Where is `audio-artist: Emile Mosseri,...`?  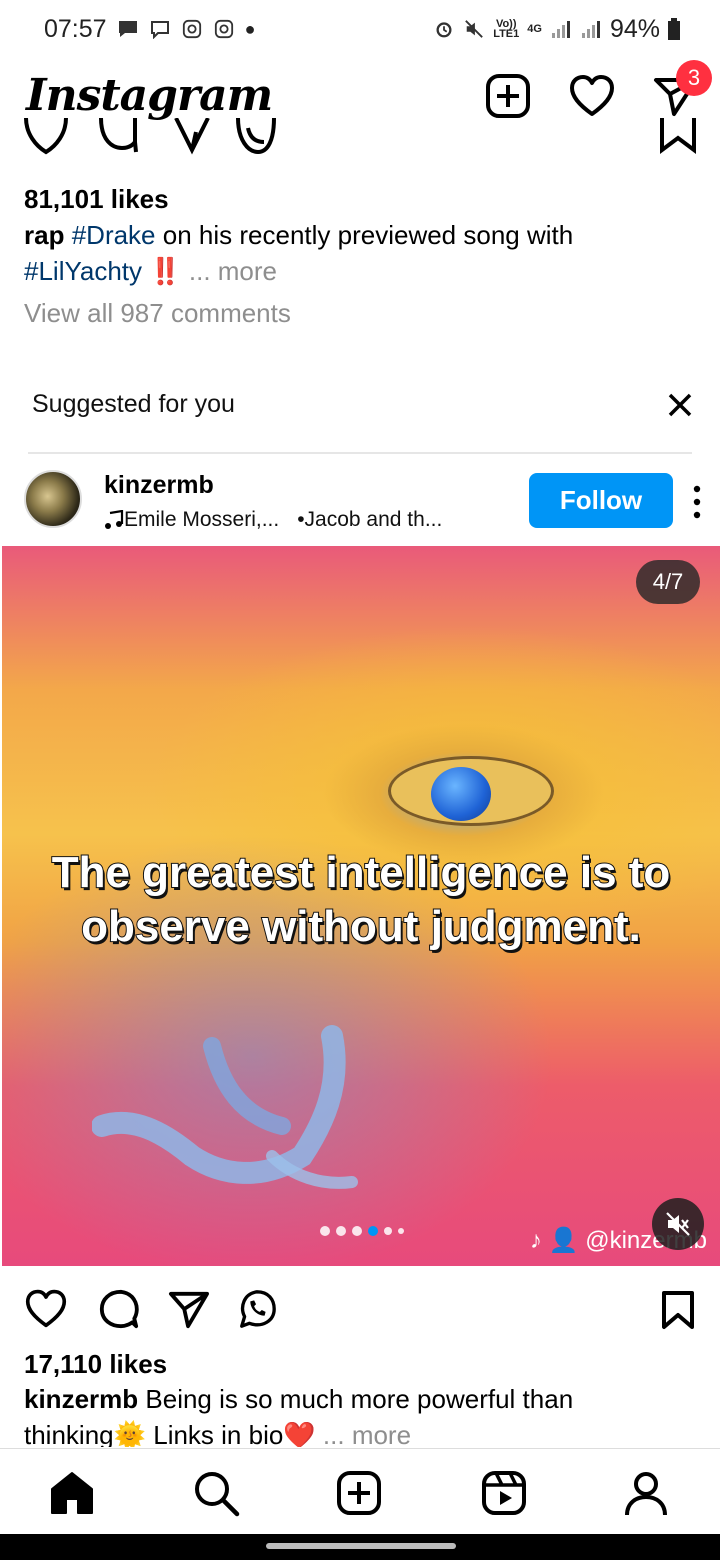
audio-artist: Emile Mosseri,... is located at coordinates (202, 519).